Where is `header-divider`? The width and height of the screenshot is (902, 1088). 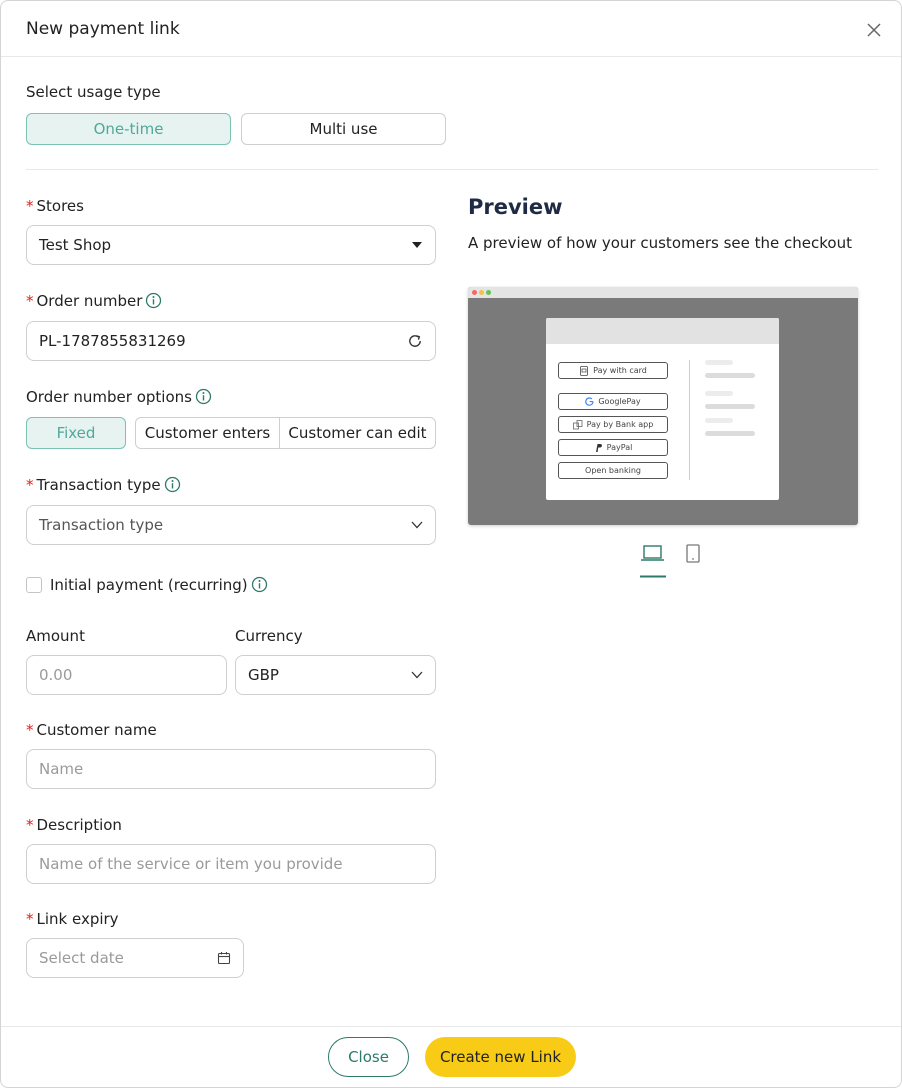 header-divider is located at coordinates (451, 56).